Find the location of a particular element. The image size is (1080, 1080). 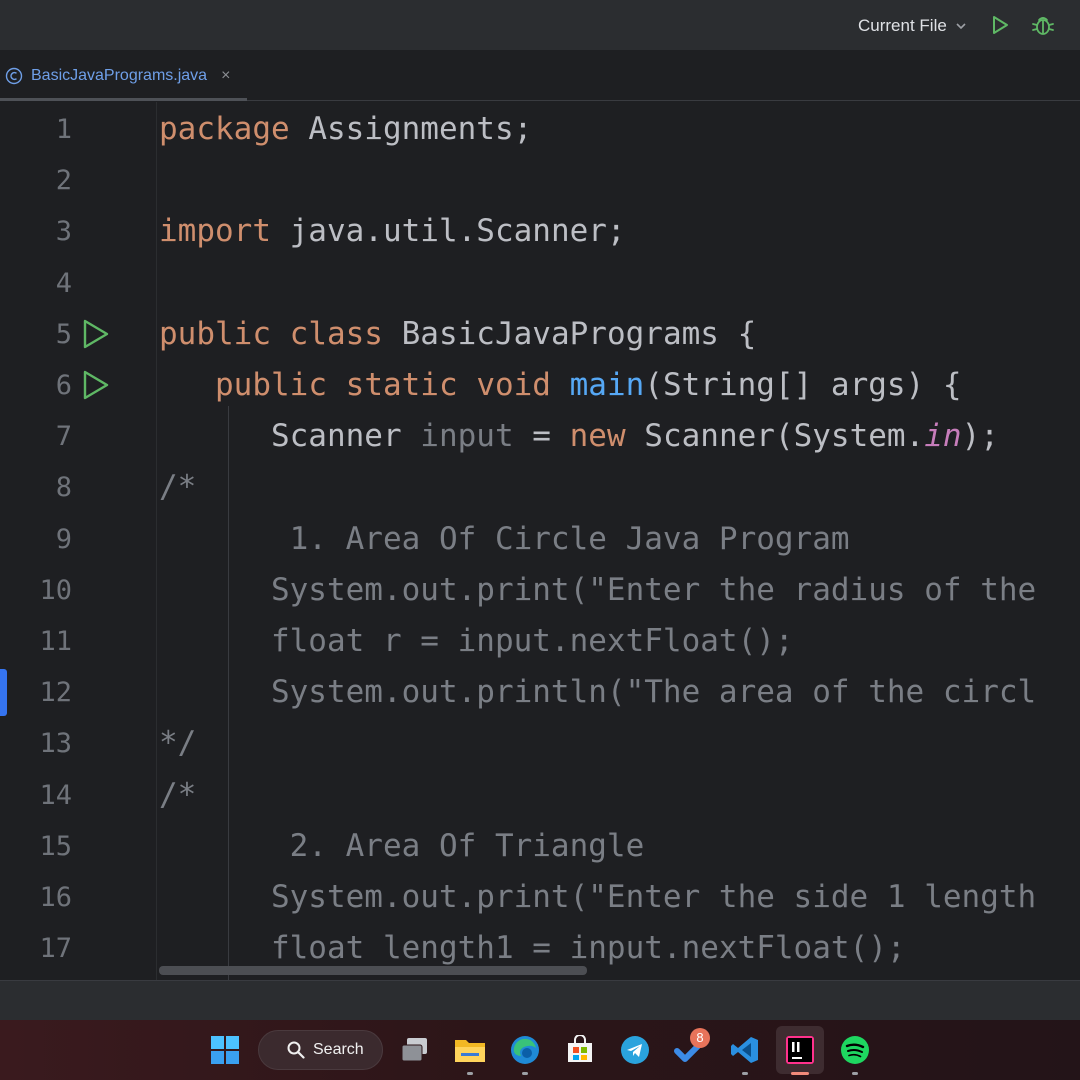

static-field: in is located at coordinates (943, 436).